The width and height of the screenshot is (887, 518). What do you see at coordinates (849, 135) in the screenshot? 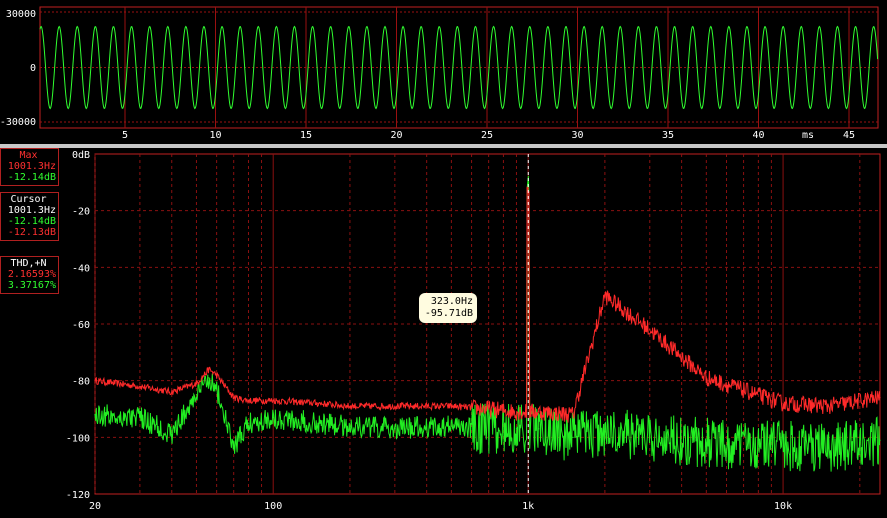
I see `waveform-x-tick-label: 45` at bounding box center [849, 135].